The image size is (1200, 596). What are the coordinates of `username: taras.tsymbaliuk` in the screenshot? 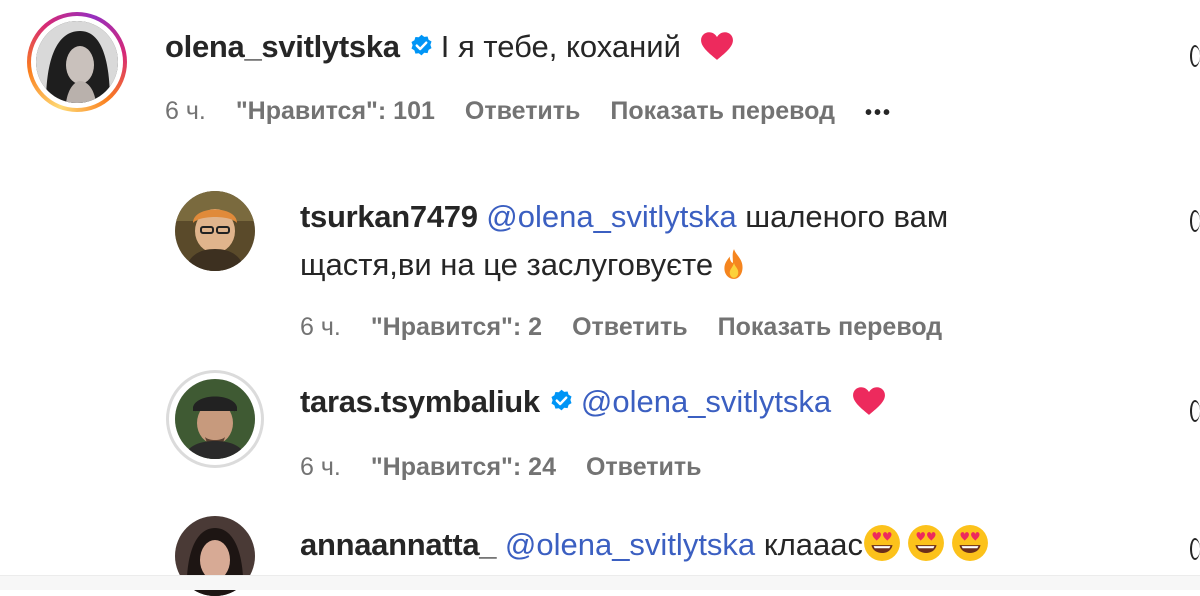 It's located at (420, 401).